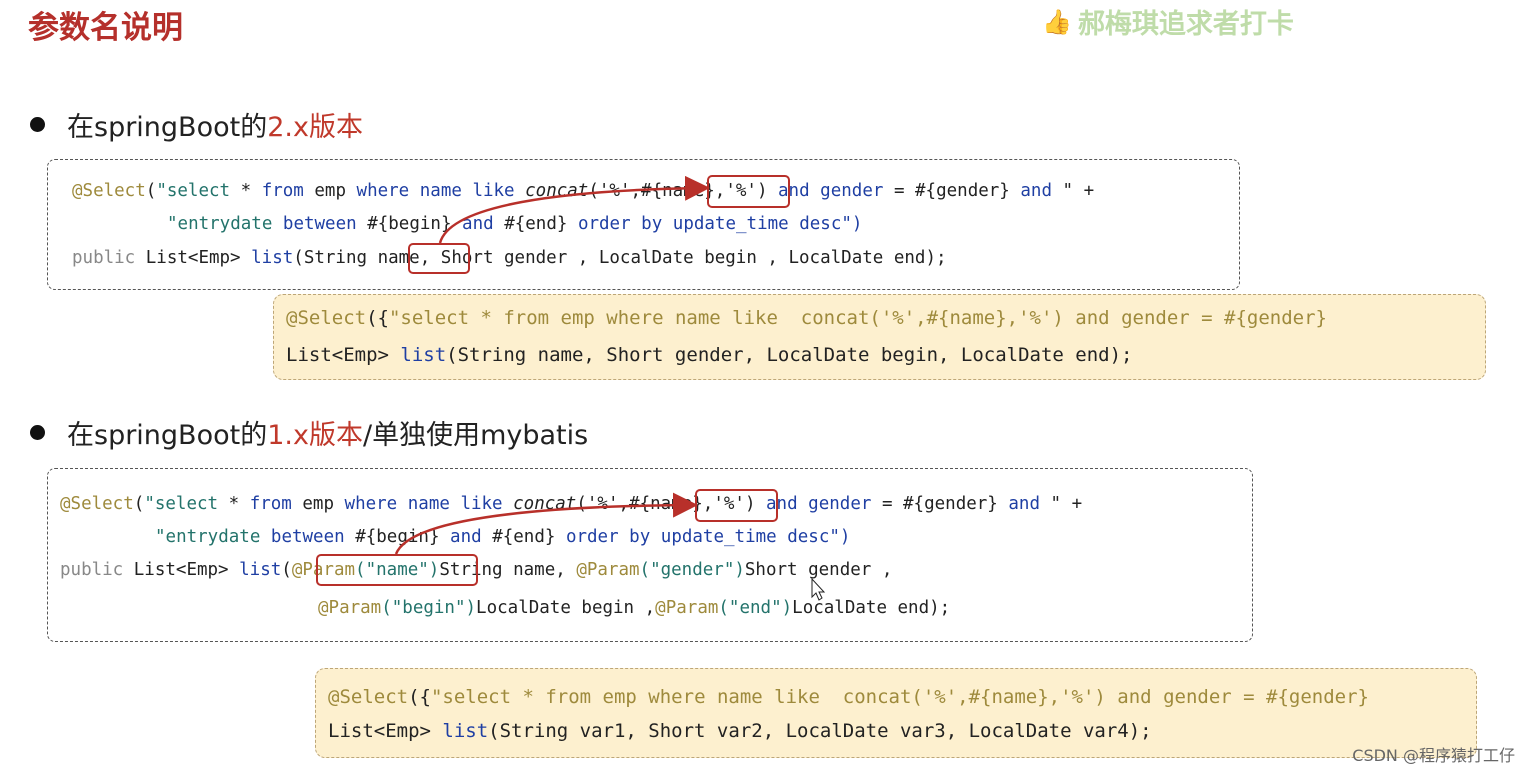  I want to click on footer-credit: CSDN @程序猿打工仔, so click(1433, 755).